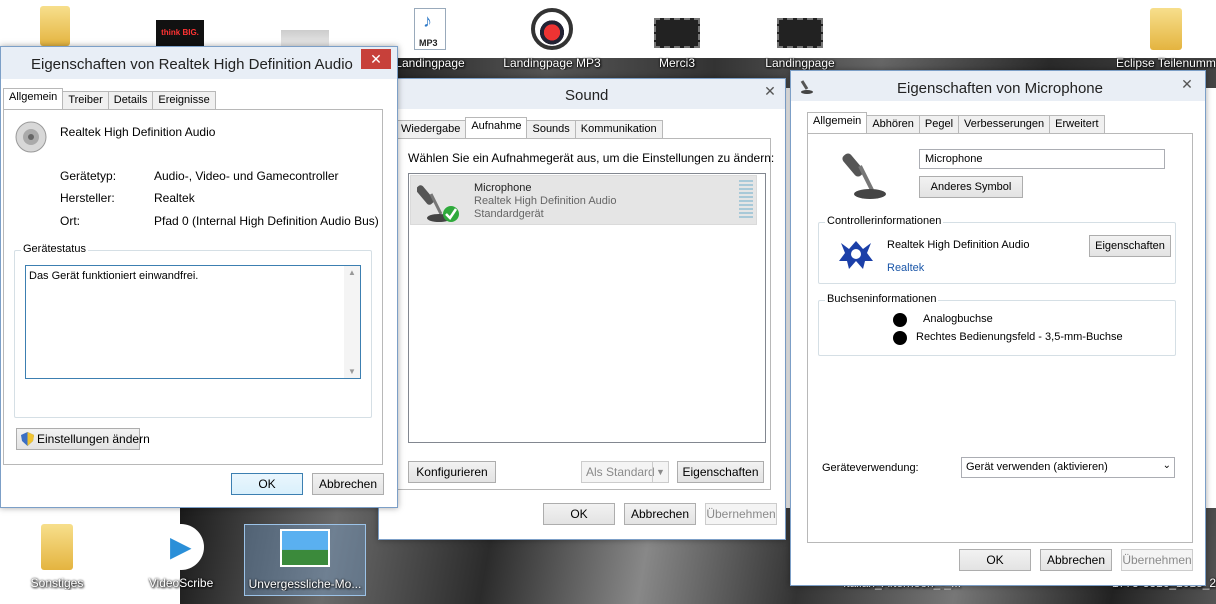 The image size is (1216, 604). Describe the element at coordinates (870, 468) in the screenshot. I see `usage-label: Geräteverwendung:` at that location.